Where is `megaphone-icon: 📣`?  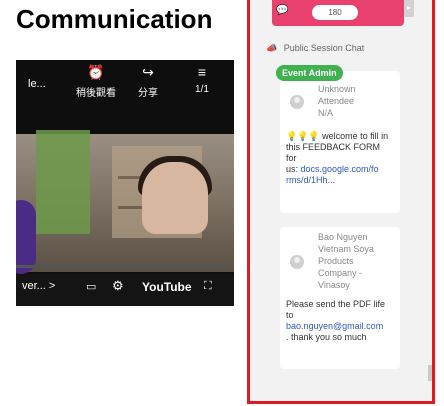
megaphone-icon: 📣 is located at coordinates (272, 48).